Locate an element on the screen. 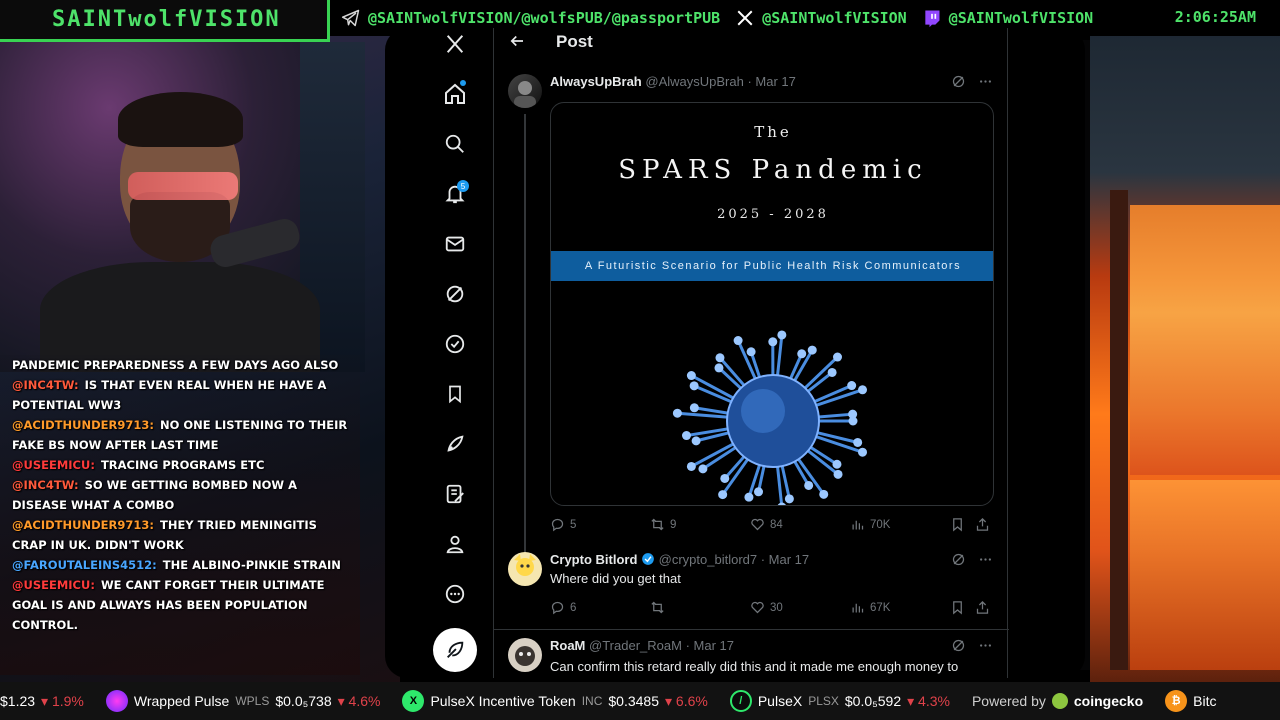  tweet-actions: 6 30 67K is located at coordinates (772, 609).